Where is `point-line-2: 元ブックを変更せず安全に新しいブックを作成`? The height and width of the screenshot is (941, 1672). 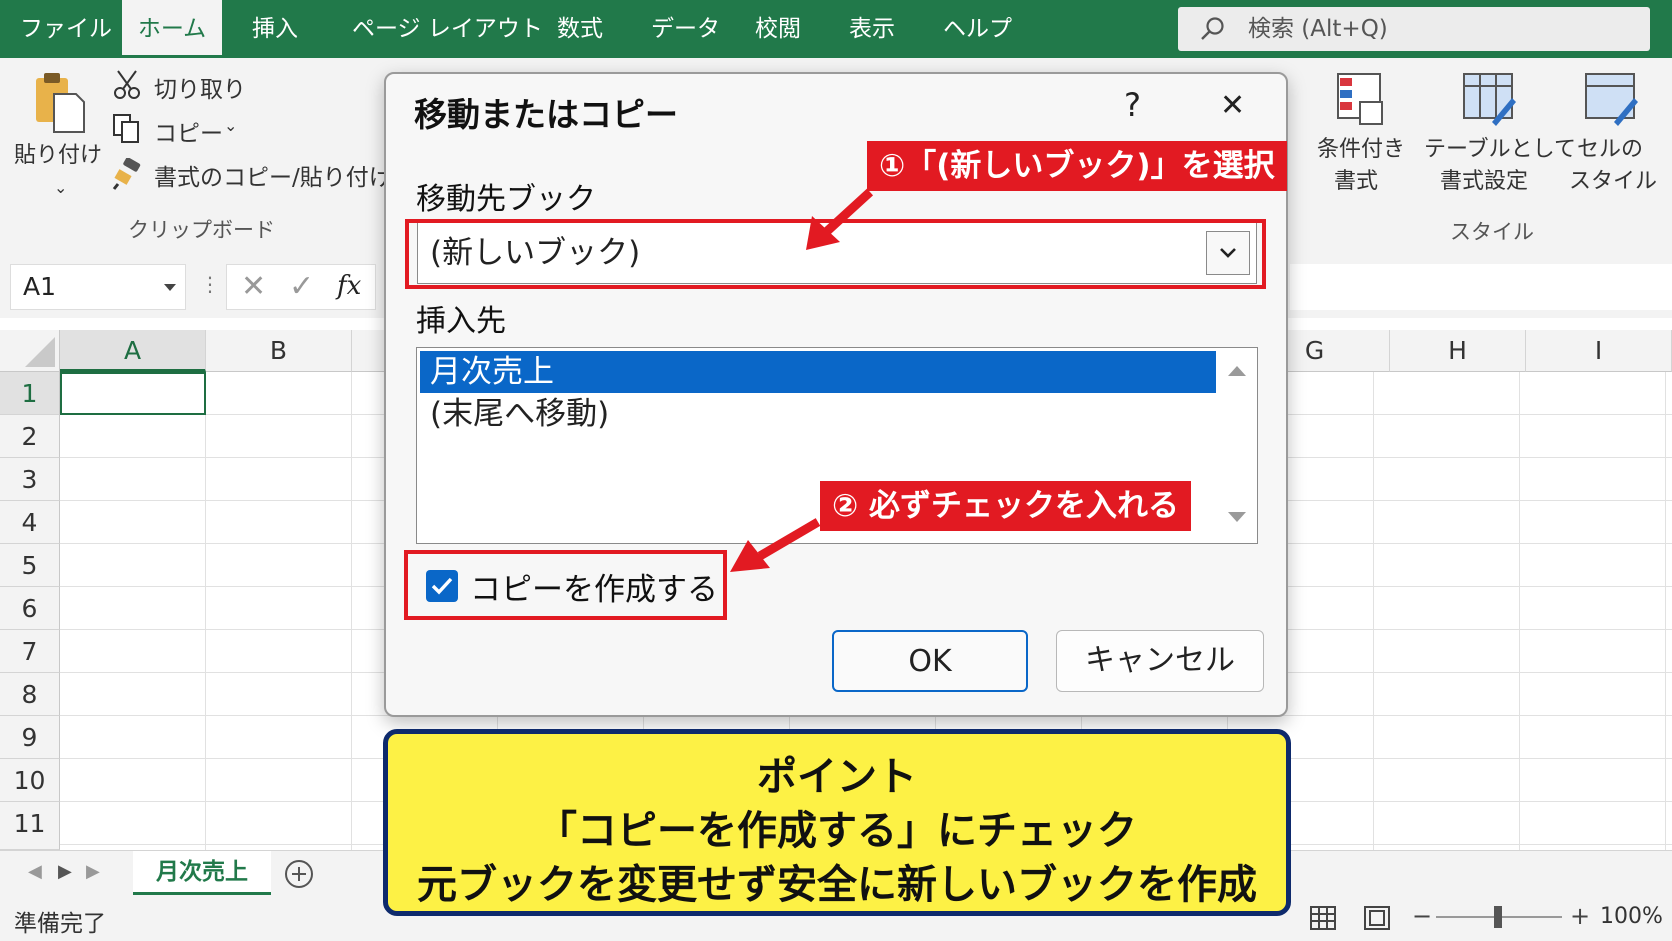 point-line-2: 元ブックを変更せず安全に新しいブックを作成 is located at coordinates (837, 885).